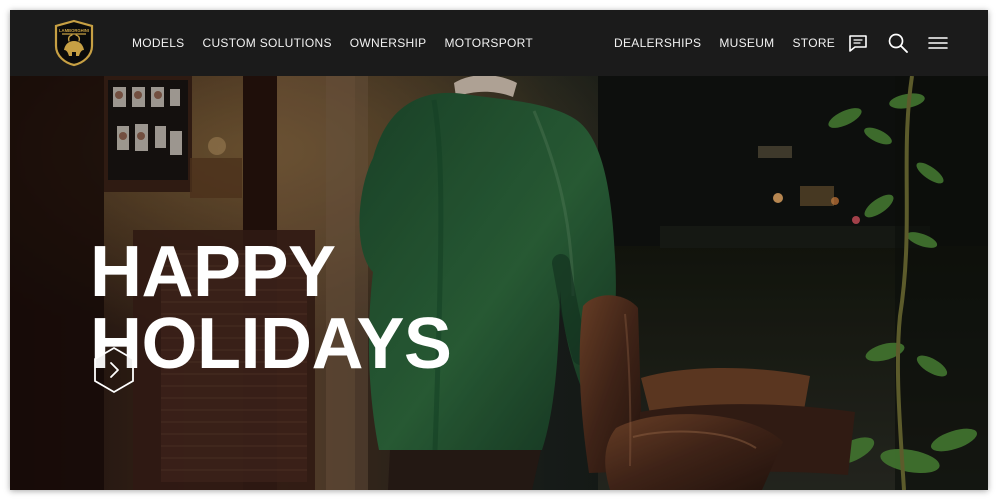  Describe the element at coordinates (213, 272) in the screenshot. I see `hero-title-line-1: HAPPY` at that location.